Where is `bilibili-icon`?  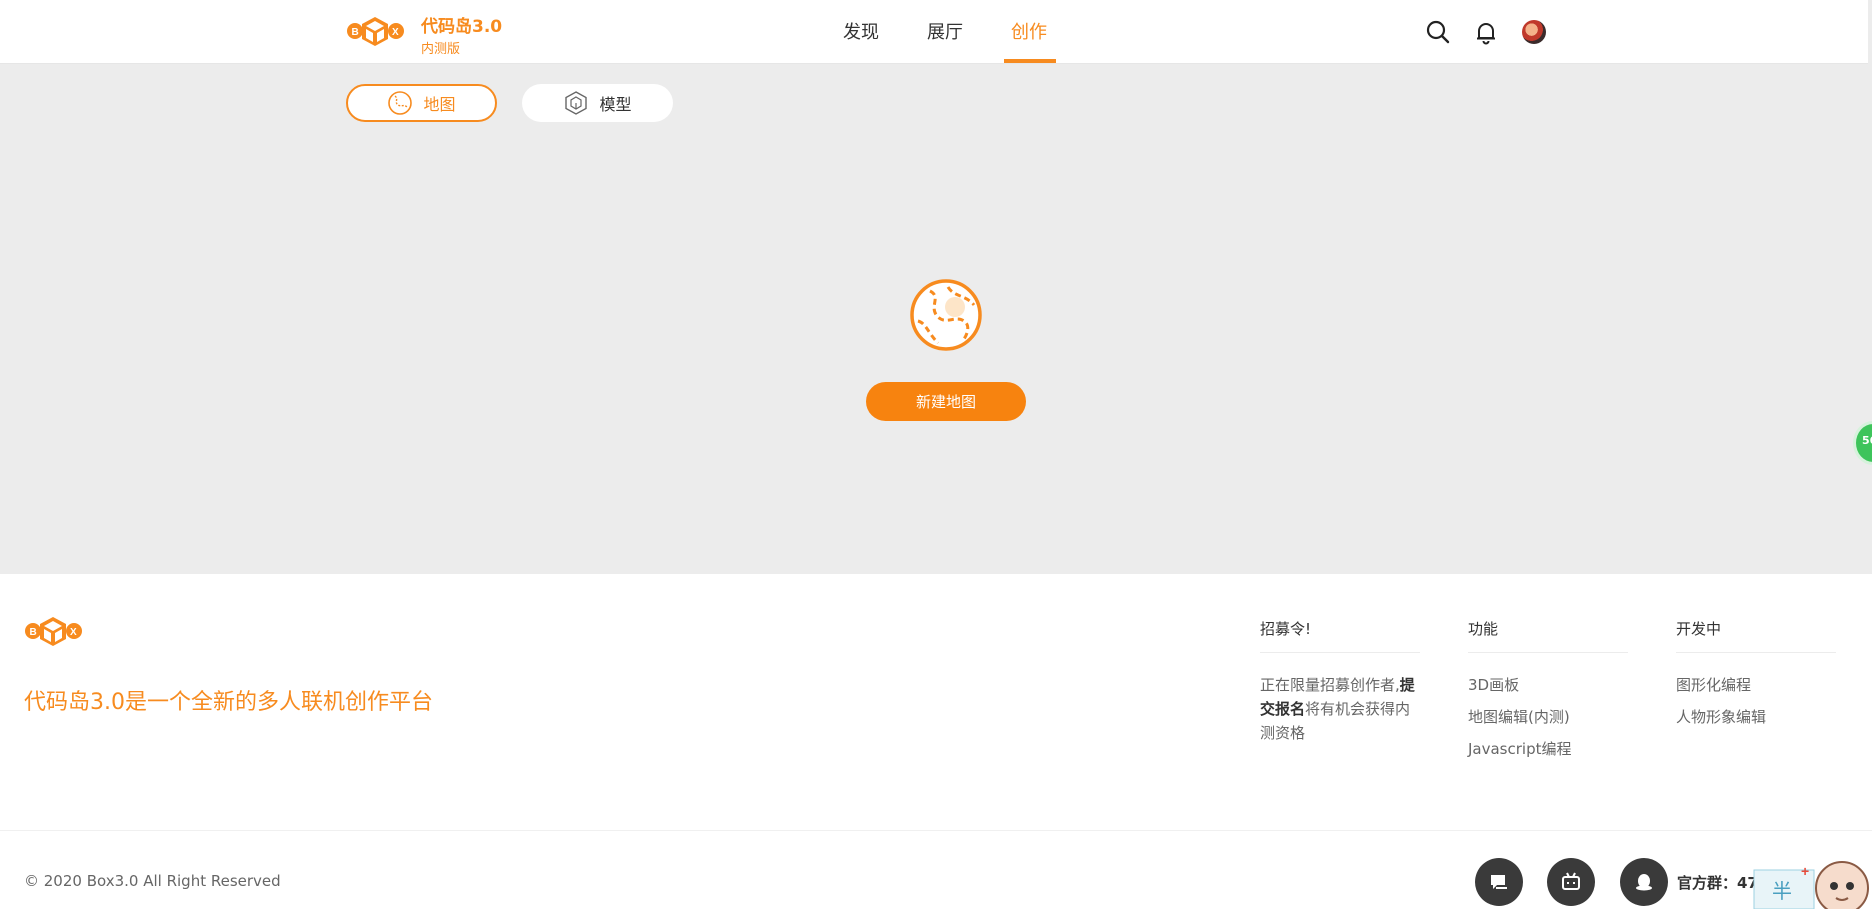
bilibili-icon is located at coordinates (1571, 881).